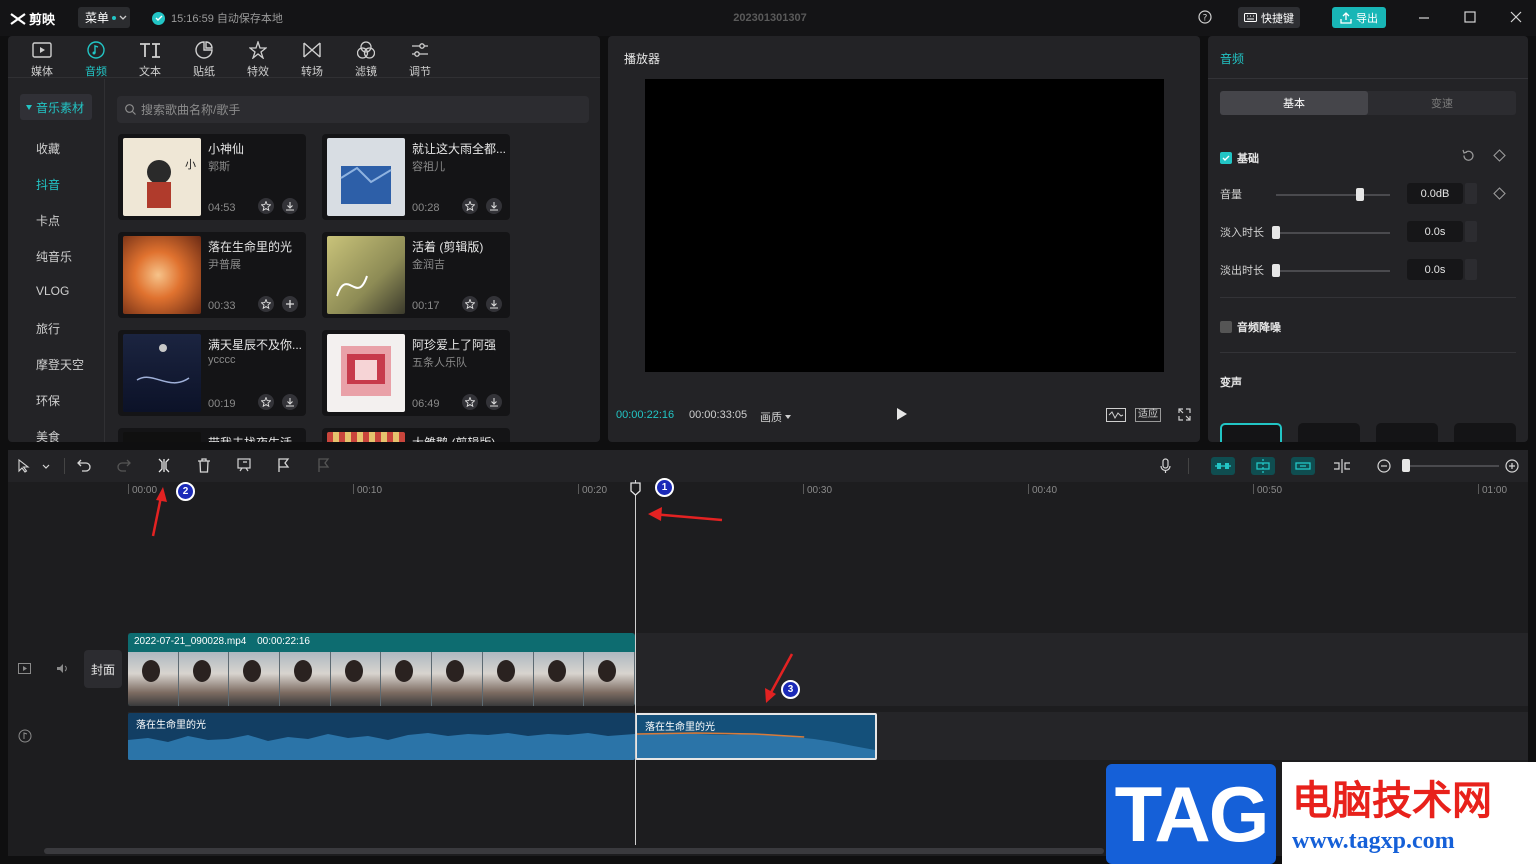 The height and width of the screenshot is (864, 1536). I want to click on song-search-input: 搜索歌曲名称/歌手, so click(353, 109).